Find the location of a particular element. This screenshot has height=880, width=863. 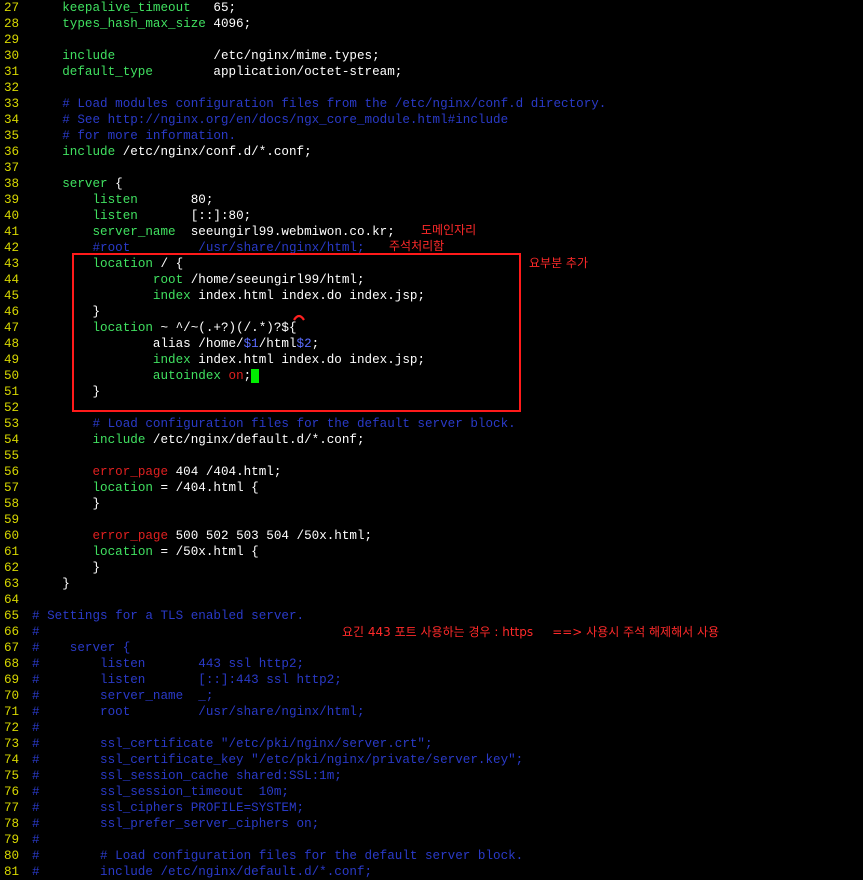

code-line: 29 is located at coordinates (16, 40).